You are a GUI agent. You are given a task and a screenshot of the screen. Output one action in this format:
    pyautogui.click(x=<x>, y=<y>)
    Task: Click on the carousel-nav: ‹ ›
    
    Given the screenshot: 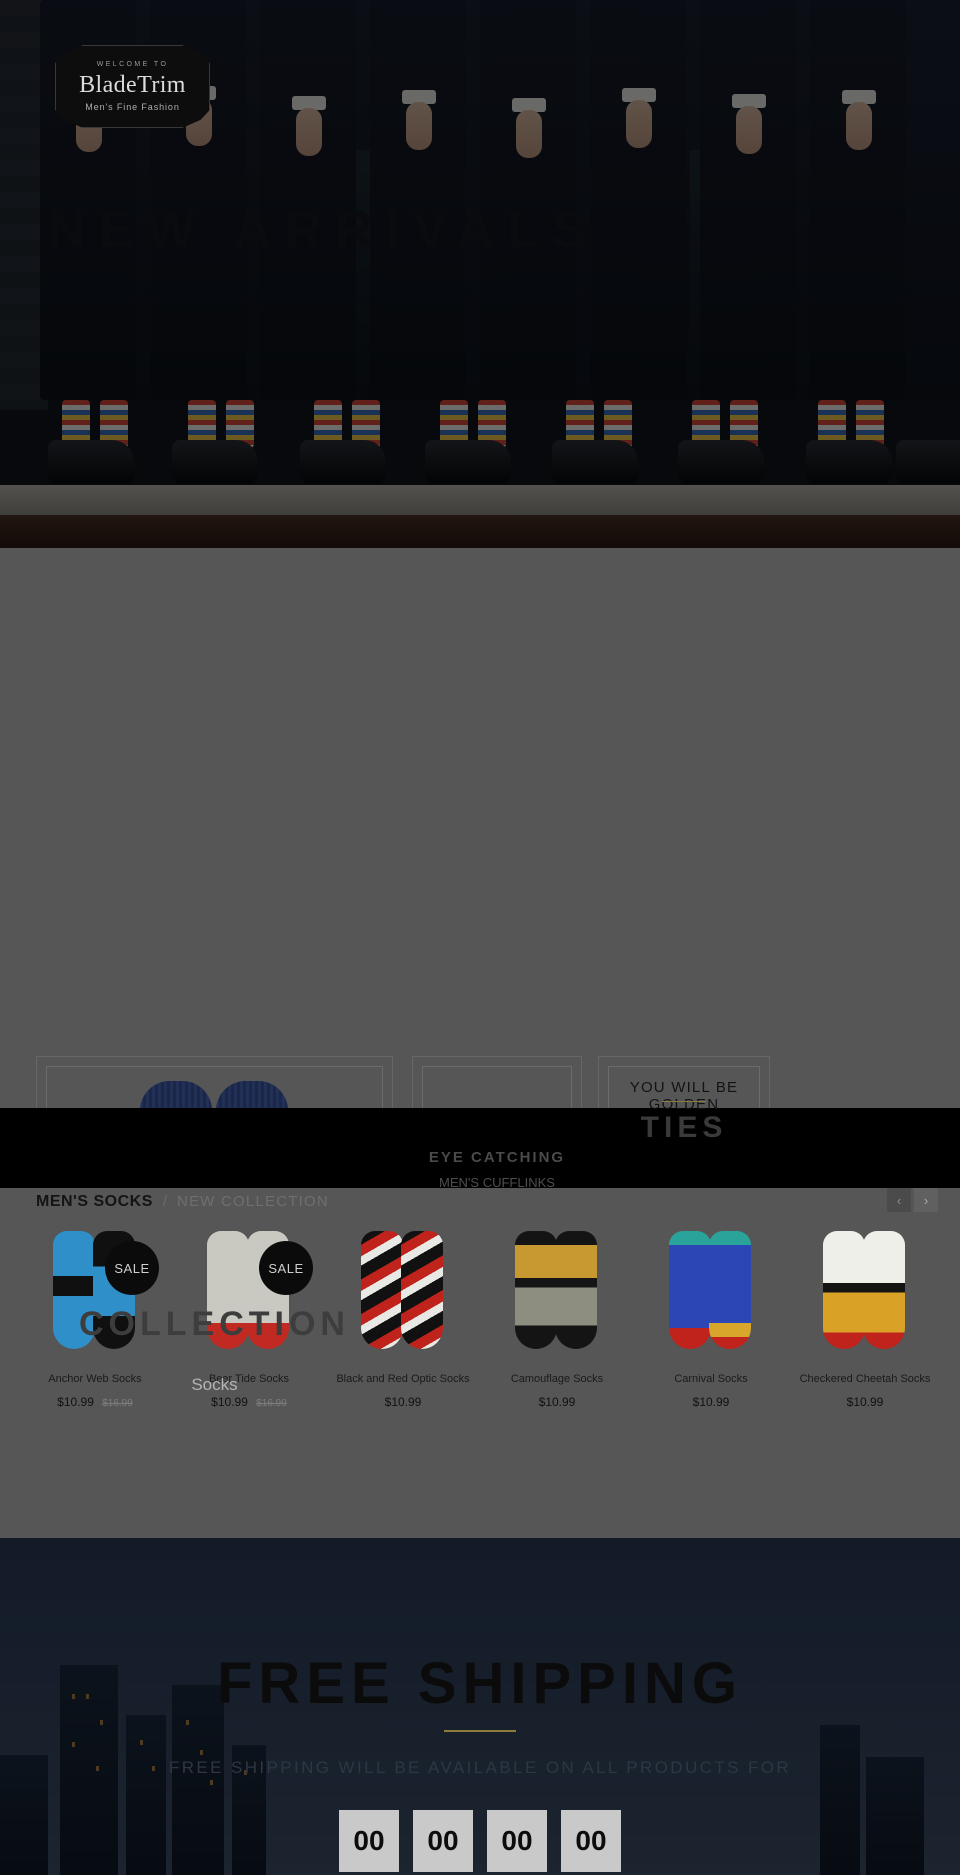 What is the action you would take?
    pyautogui.click(x=912, y=1200)
    